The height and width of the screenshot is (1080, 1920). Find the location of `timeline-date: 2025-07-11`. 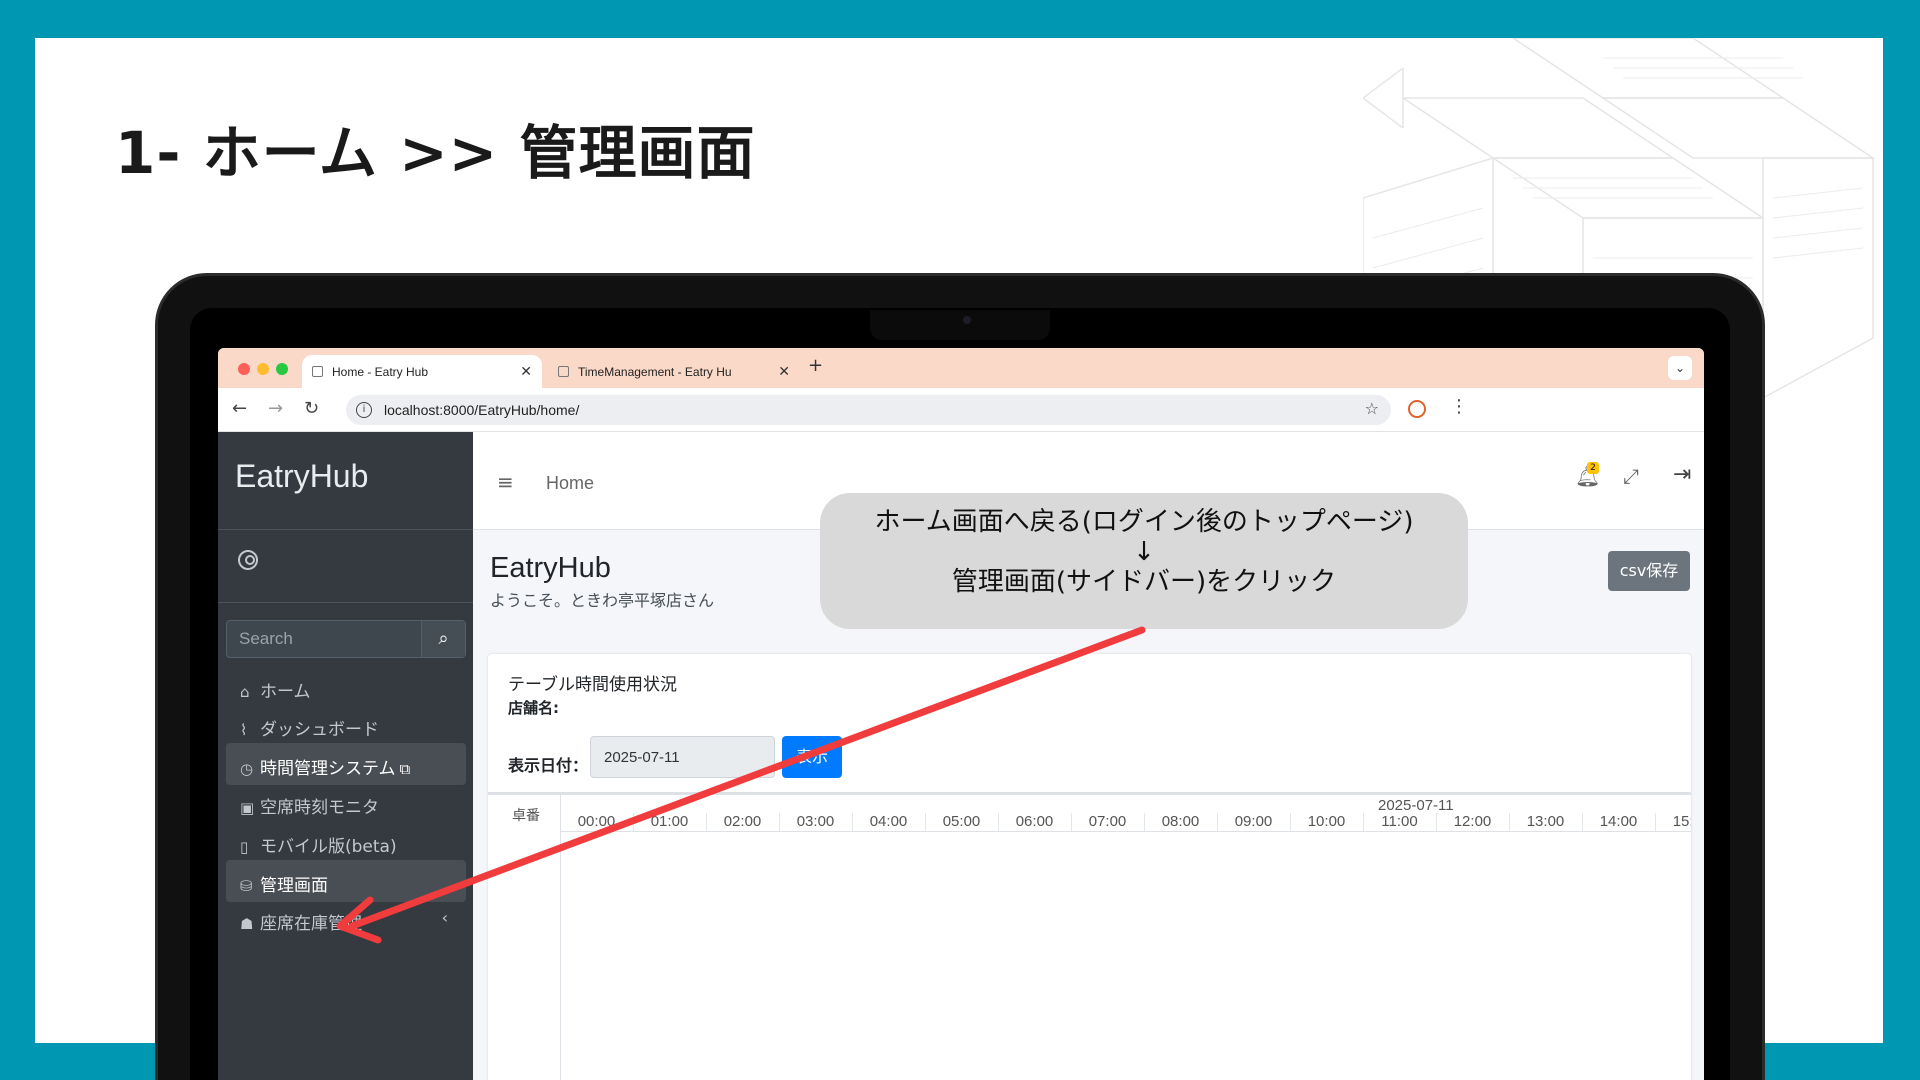

timeline-date: 2025-07-11 is located at coordinates (1416, 805).